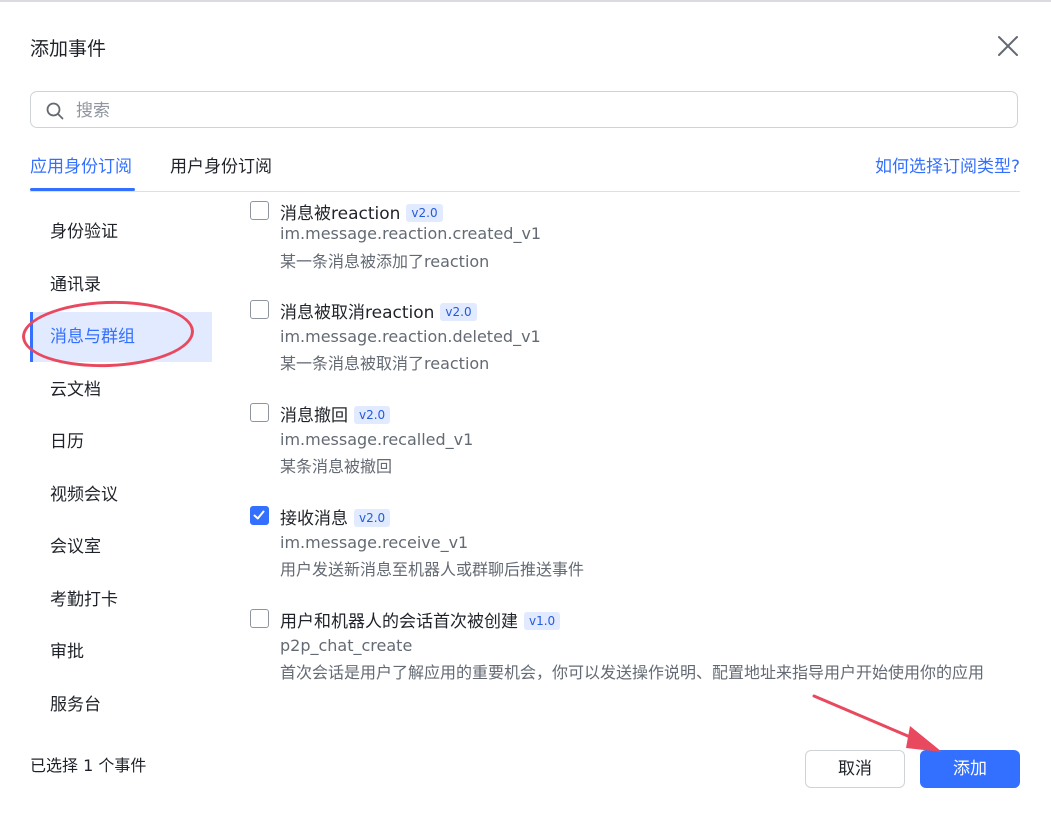 The height and width of the screenshot is (816, 1051). Describe the element at coordinates (314, 416) in the screenshot. I see `event-name: 消息撤回` at that location.